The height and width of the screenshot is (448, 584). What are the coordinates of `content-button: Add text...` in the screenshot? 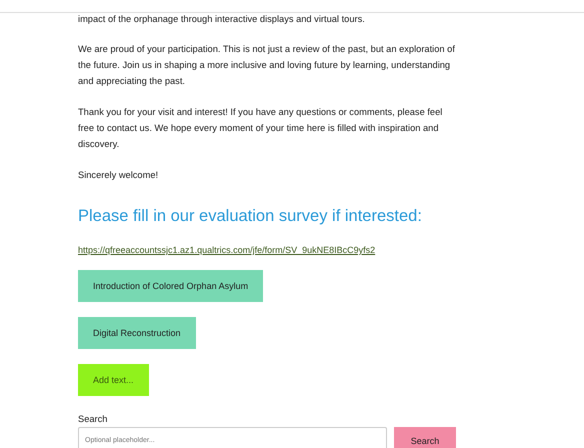 It's located at (113, 380).